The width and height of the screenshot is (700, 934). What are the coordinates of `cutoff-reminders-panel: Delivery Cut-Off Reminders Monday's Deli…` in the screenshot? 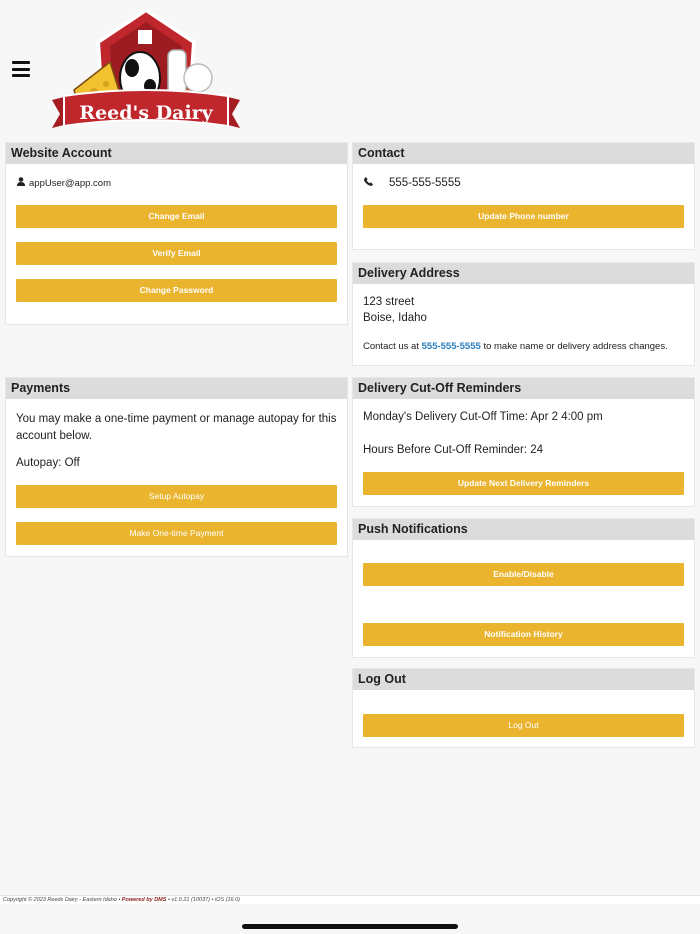 It's located at (523, 442).